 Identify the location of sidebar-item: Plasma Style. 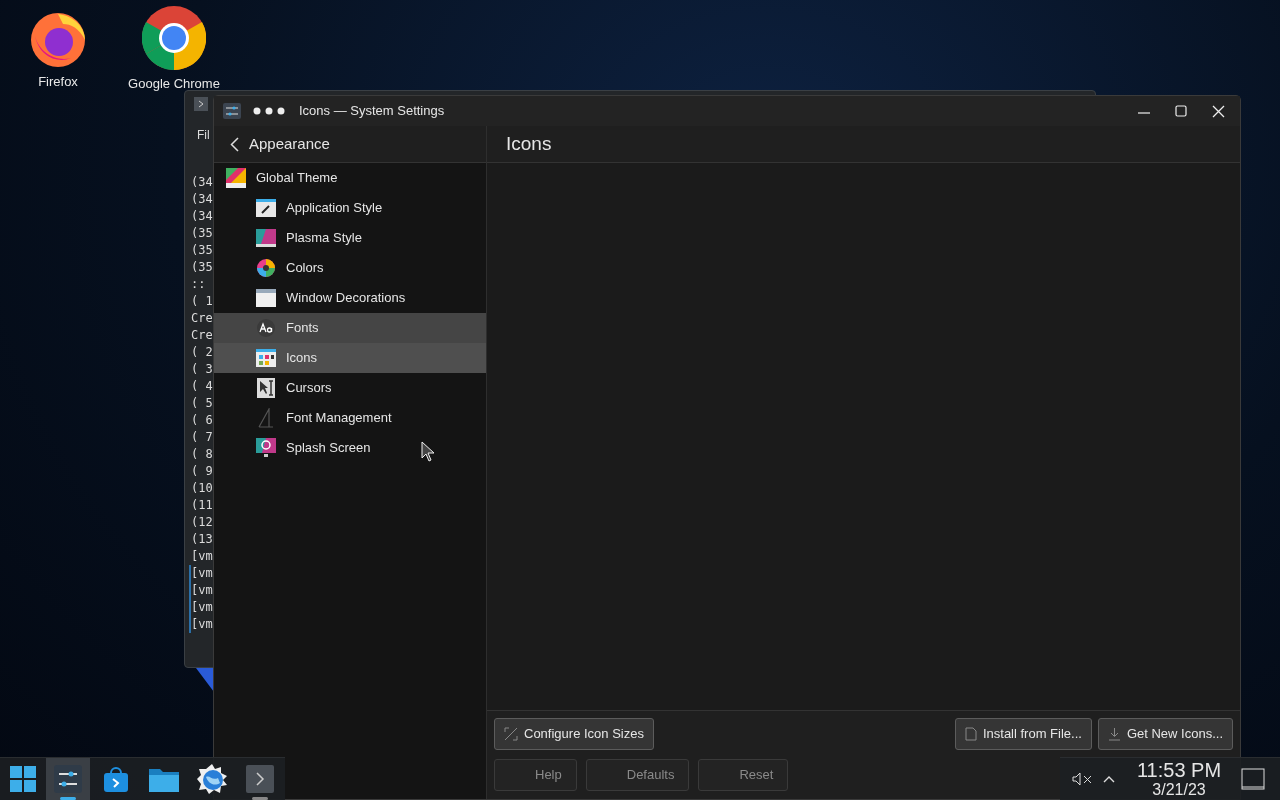
(350, 238).